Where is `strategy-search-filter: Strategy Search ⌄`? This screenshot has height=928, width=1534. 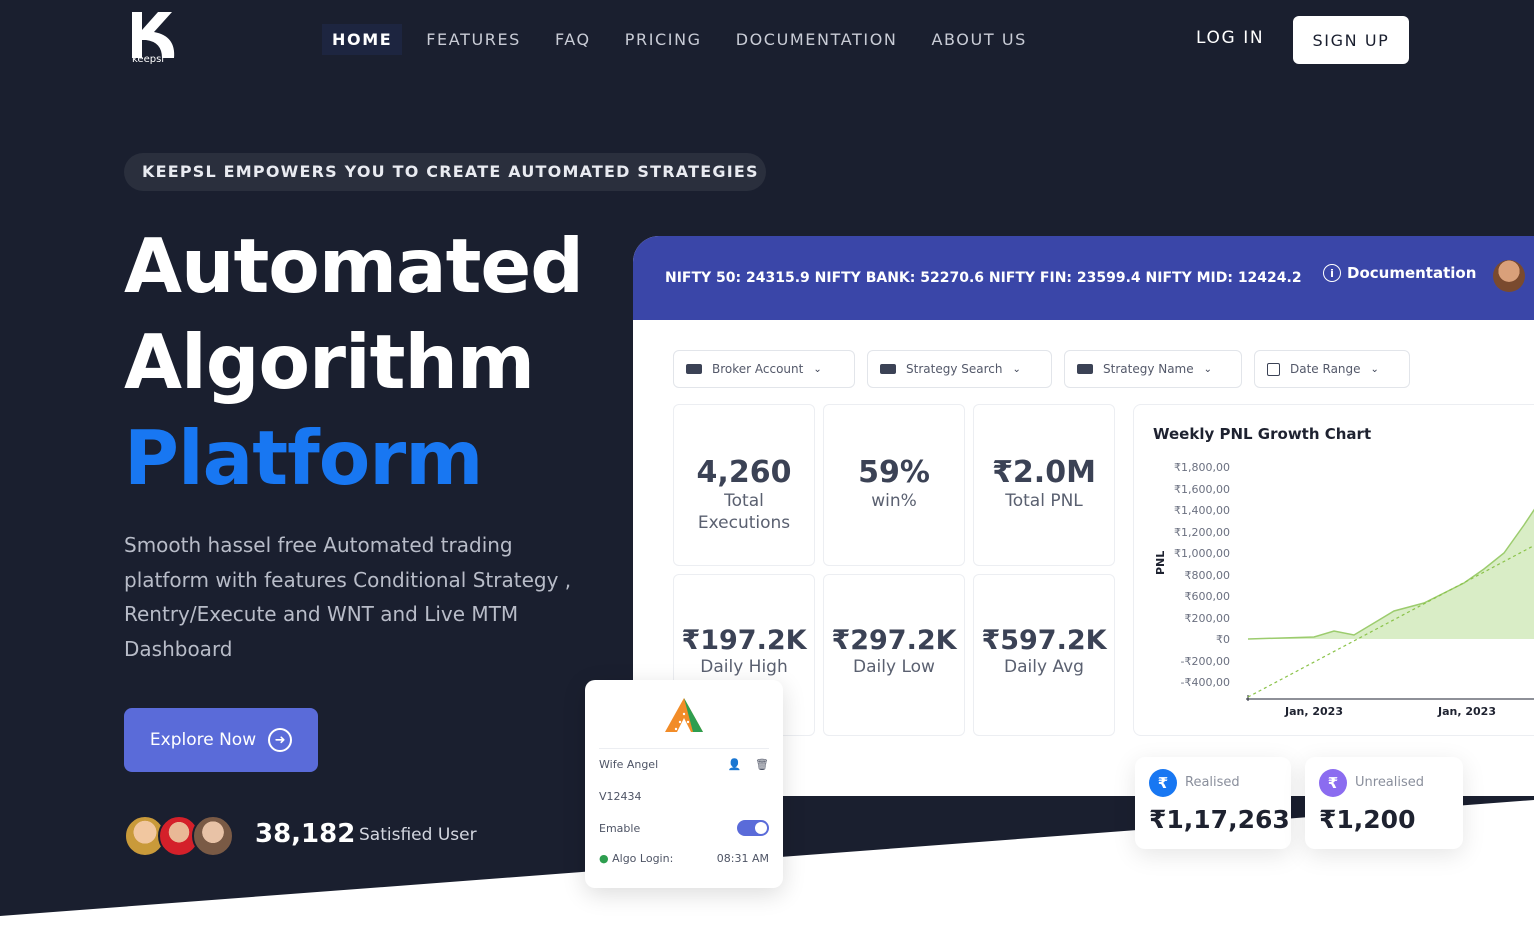 strategy-search-filter: Strategy Search ⌄ is located at coordinates (959, 369).